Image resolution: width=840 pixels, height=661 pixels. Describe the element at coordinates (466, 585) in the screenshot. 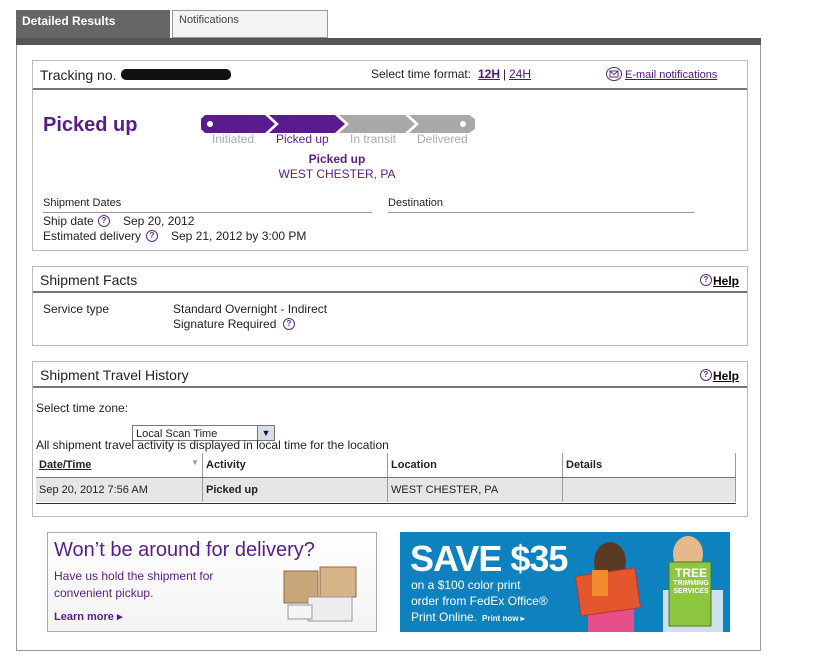

I see `ad2-line1: on a $100 color print` at that location.